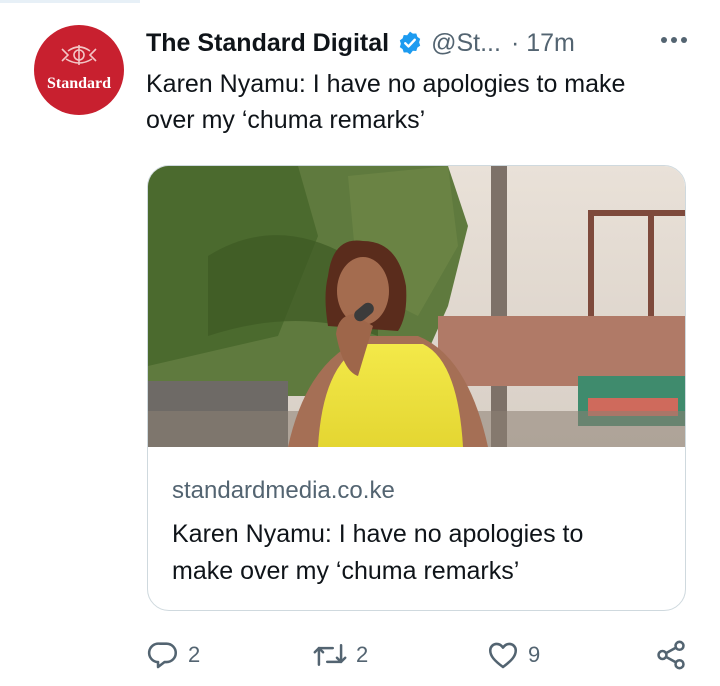 The width and height of the screenshot is (720, 686). I want to click on avatar: Standard, so click(79, 70).